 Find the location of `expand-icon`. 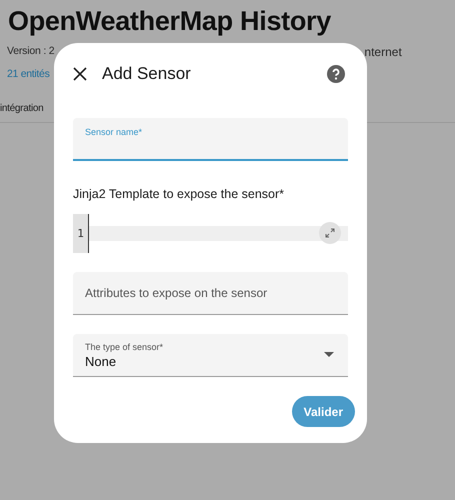

expand-icon is located at coordinates (330, 233).